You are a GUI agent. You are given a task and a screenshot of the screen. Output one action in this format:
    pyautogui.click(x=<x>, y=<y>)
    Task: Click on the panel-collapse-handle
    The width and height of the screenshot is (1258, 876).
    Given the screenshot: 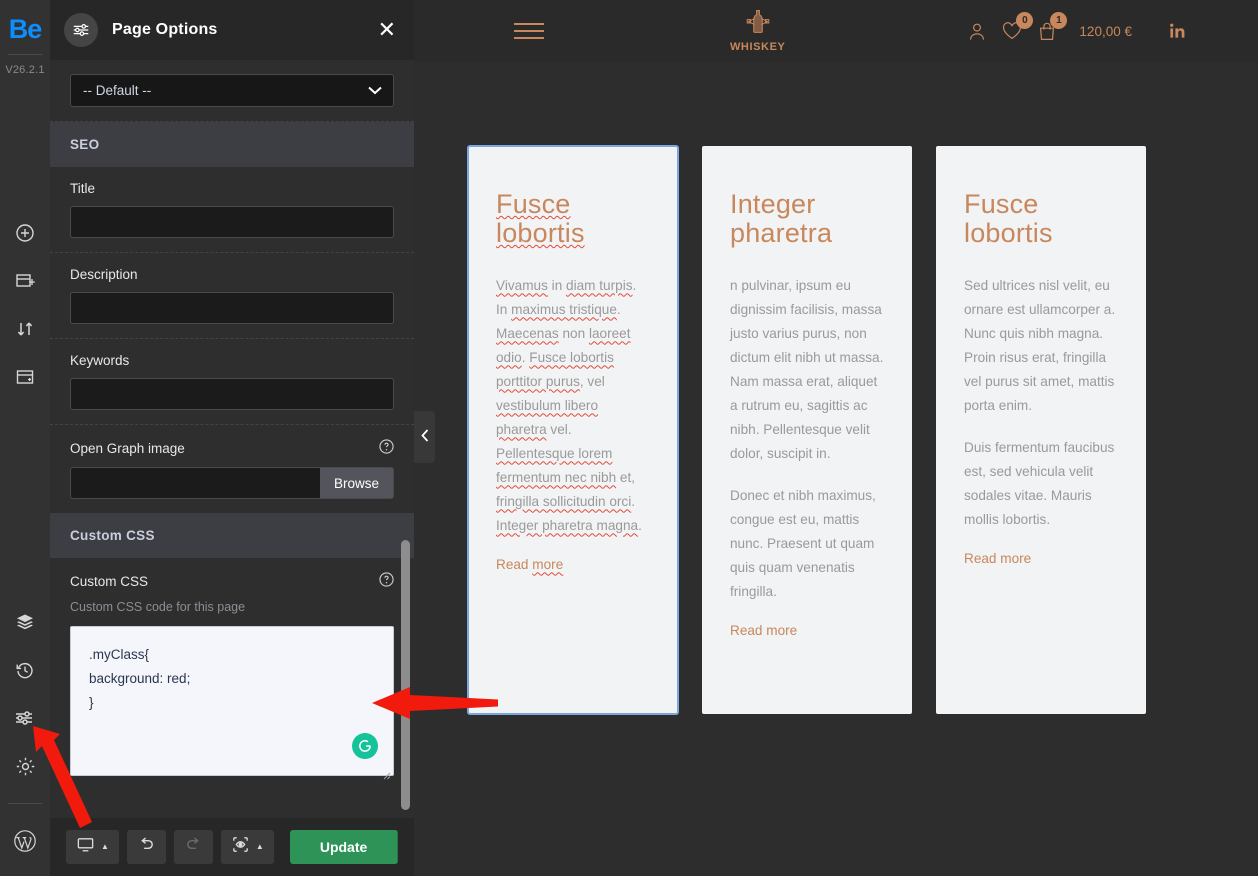 What is the action you would take?
    pyautogui.click(x=424, y=437)
    